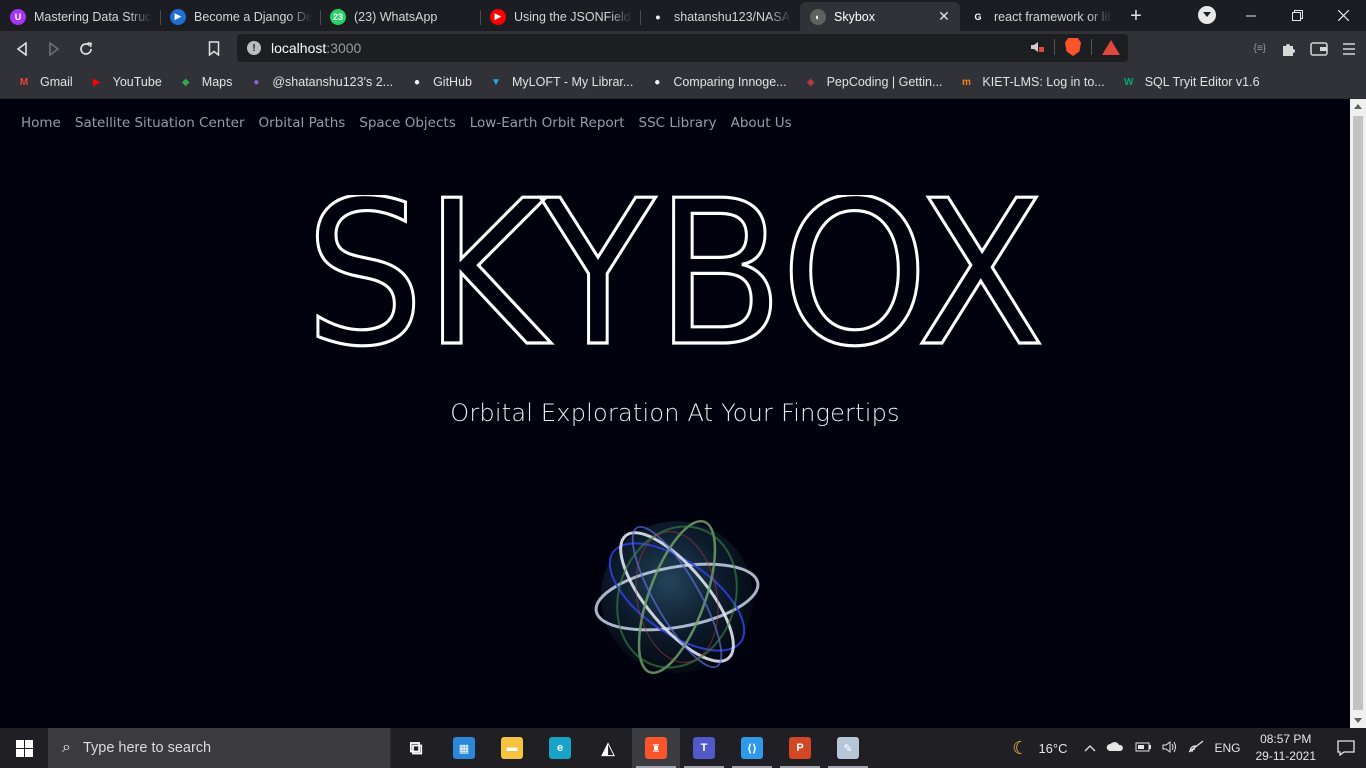  What do you see at coordinates (54, 49) in the screenshot?
I see `forward-button` at bounding box center [54, 49].